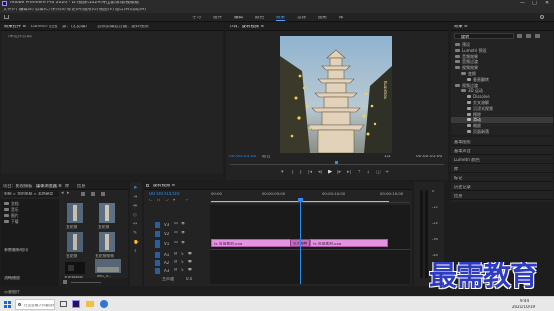  Describe the element at coordinates (49, 186) in the screenshot. I see `tab-media-browser: 媒体浏览器 ≡` at that location.